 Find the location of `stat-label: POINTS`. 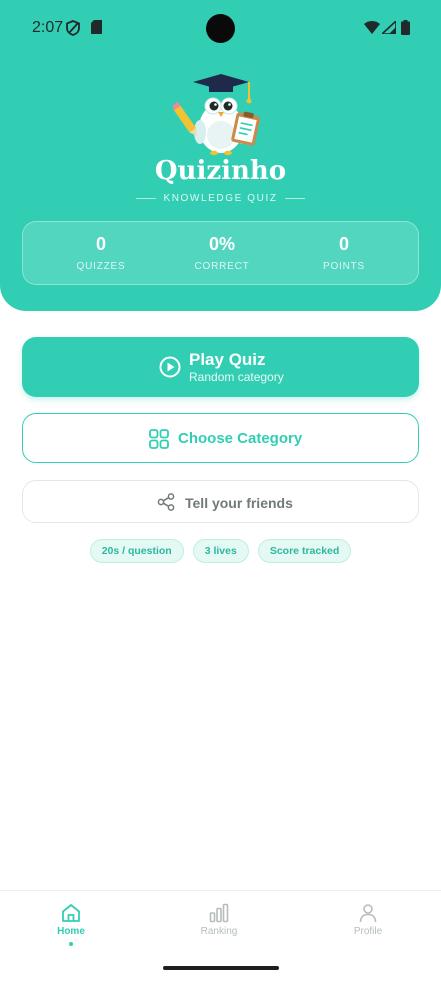

stat-label: POINTS is located at coordinates (344, 266).